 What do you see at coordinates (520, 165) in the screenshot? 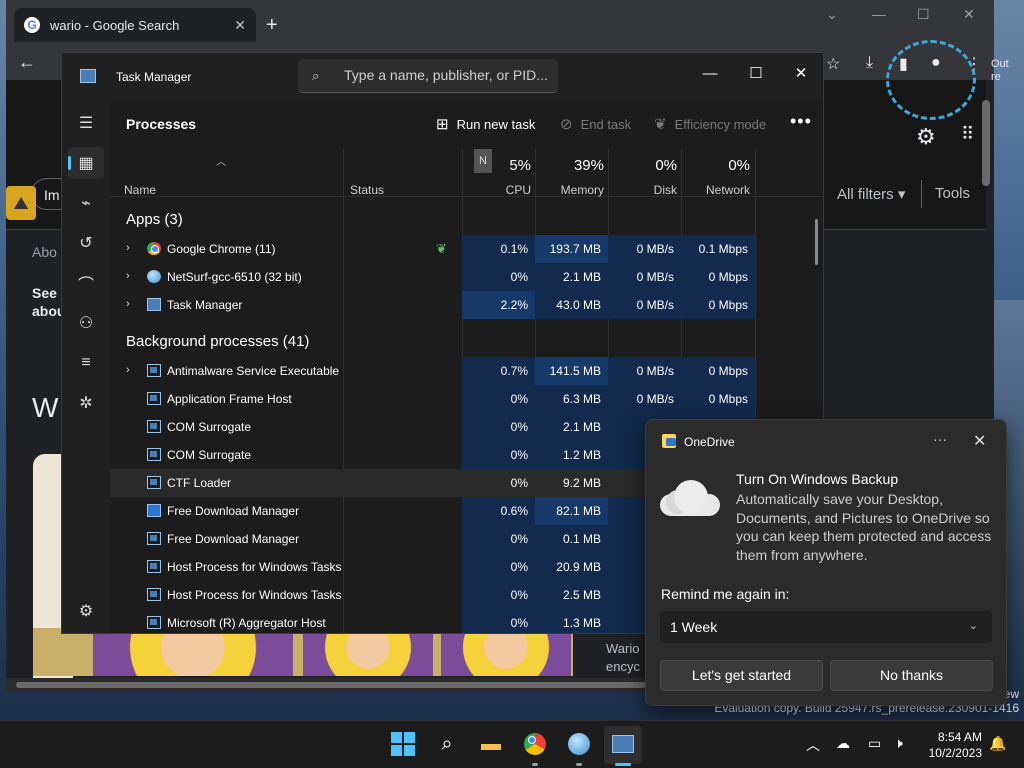
I see `cpu-percent: 5%` at bounding box center [520, 165].